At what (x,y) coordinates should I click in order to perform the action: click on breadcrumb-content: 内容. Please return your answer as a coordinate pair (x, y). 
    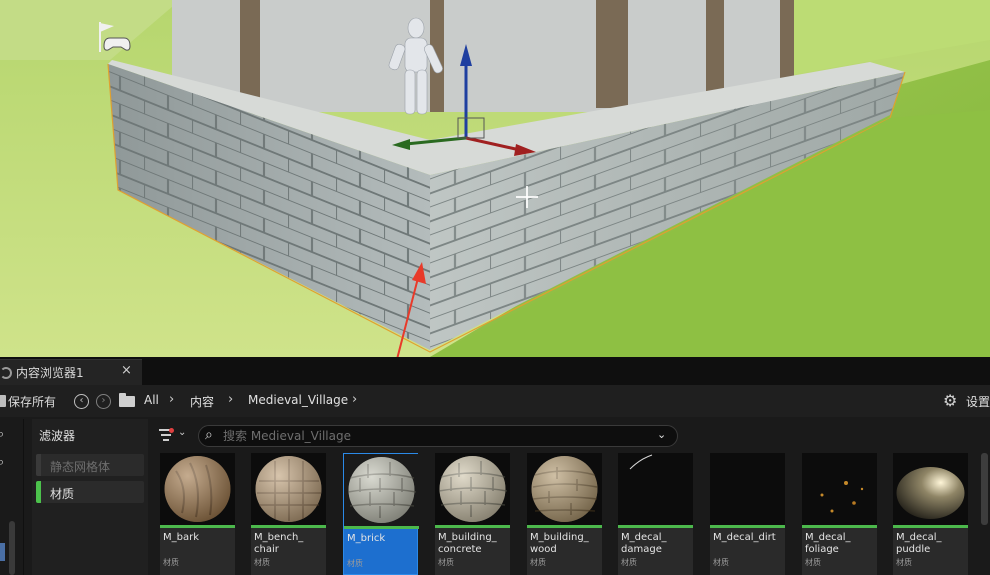
    Looking at the image, I should click on (202, 401).